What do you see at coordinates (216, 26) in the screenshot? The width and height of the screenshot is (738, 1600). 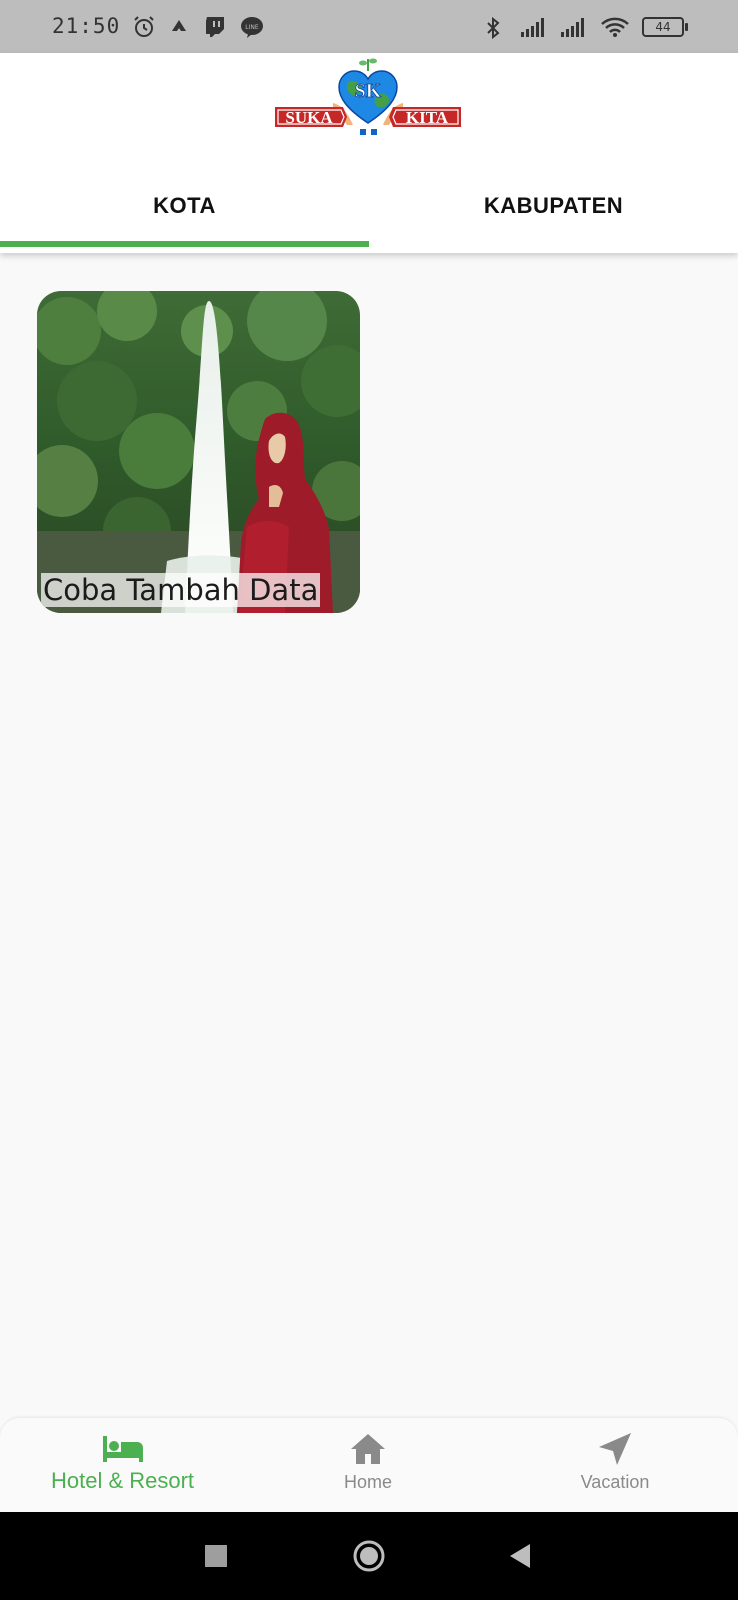 I see `twitch-icon` at bounding box center [216, 26].